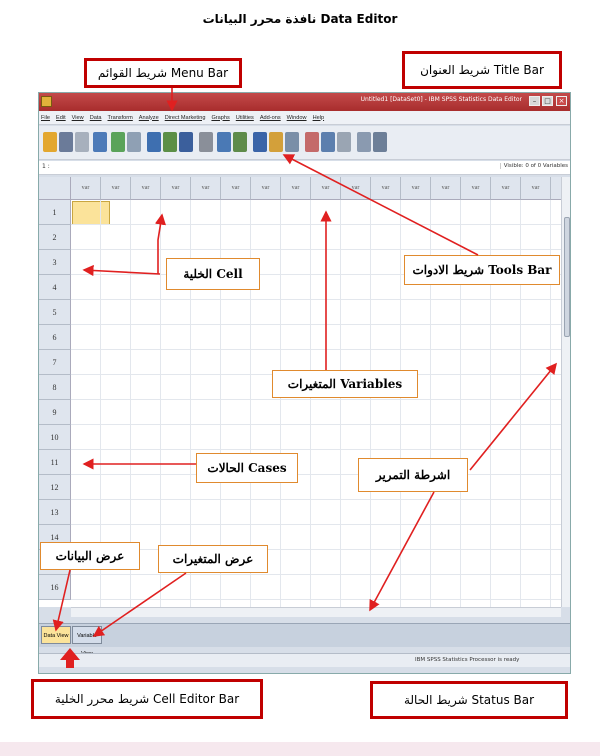 Image resolution: width=600 pixels, height=756 pixels. I want to click on undo-icon, so click(118, 142).